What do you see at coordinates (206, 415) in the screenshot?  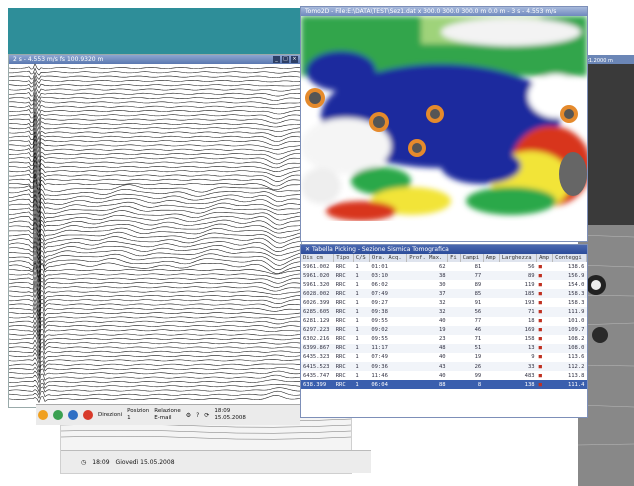 I see `refresh-icon: ⟳` at bounding box center [206, 415].